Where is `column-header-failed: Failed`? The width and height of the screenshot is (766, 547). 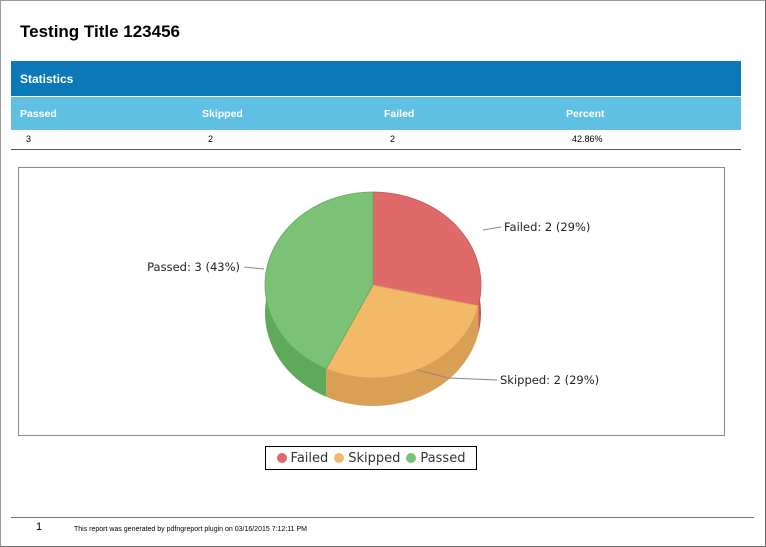
column-header-failed: Failed is located at coordinates (399, 114).